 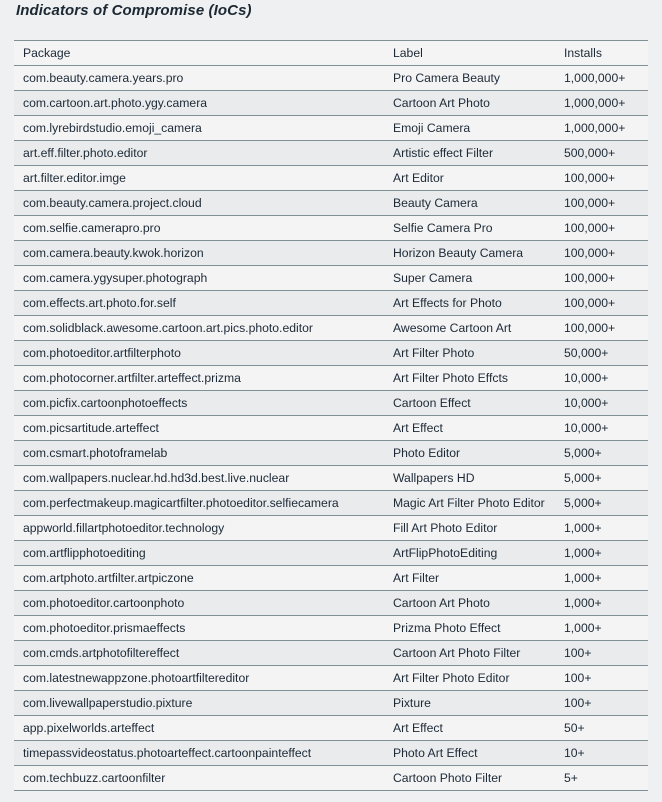 I want to click on cell-package: com.csmart.photoframelab, so click(x=199, y=453).